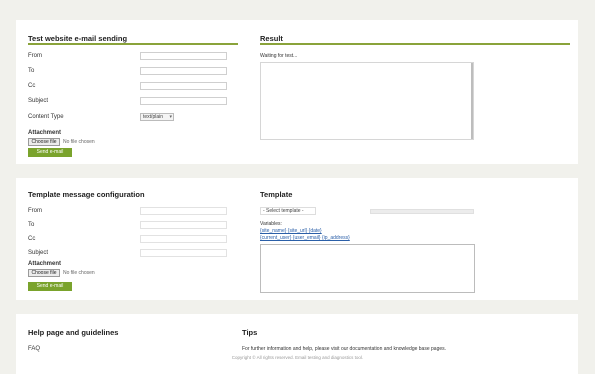  I want to click on tpl-from-label: From, so click(35, 211).